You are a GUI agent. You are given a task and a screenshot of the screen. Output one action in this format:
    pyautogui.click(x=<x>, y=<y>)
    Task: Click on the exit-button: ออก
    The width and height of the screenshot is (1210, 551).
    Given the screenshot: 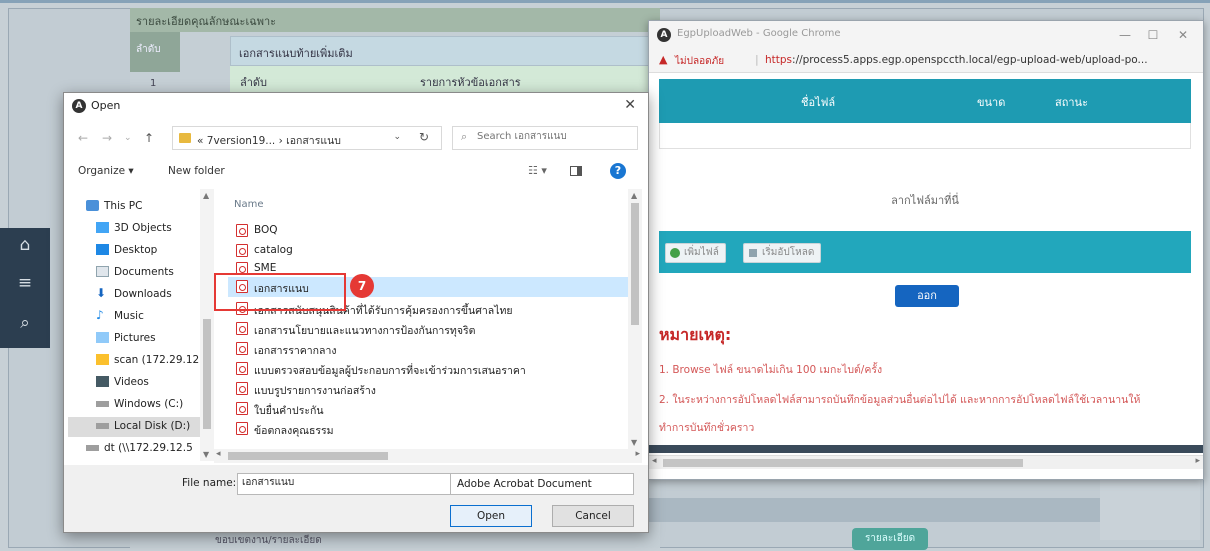 What is the action you would take?
    pyautogui.click(x=927, y=296)
    